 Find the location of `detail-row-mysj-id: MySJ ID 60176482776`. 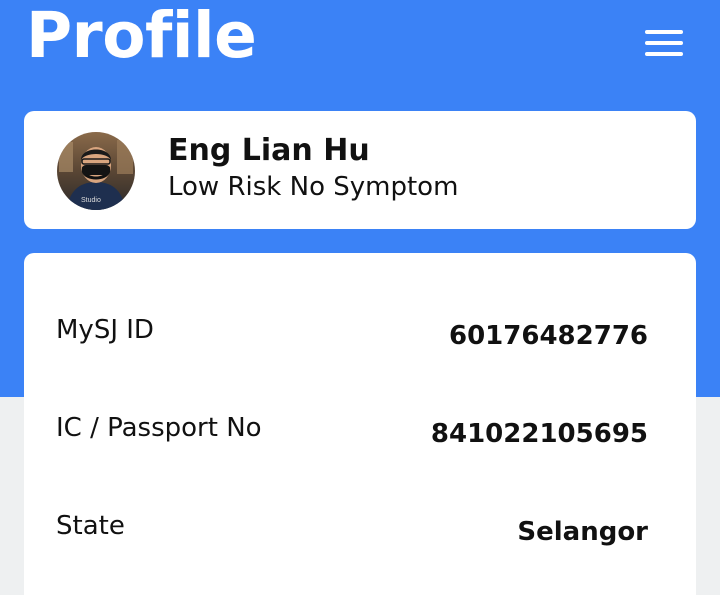

detail-row-mysj-id: MySJ ID 60176482776 is located at coordinates (360, 345).